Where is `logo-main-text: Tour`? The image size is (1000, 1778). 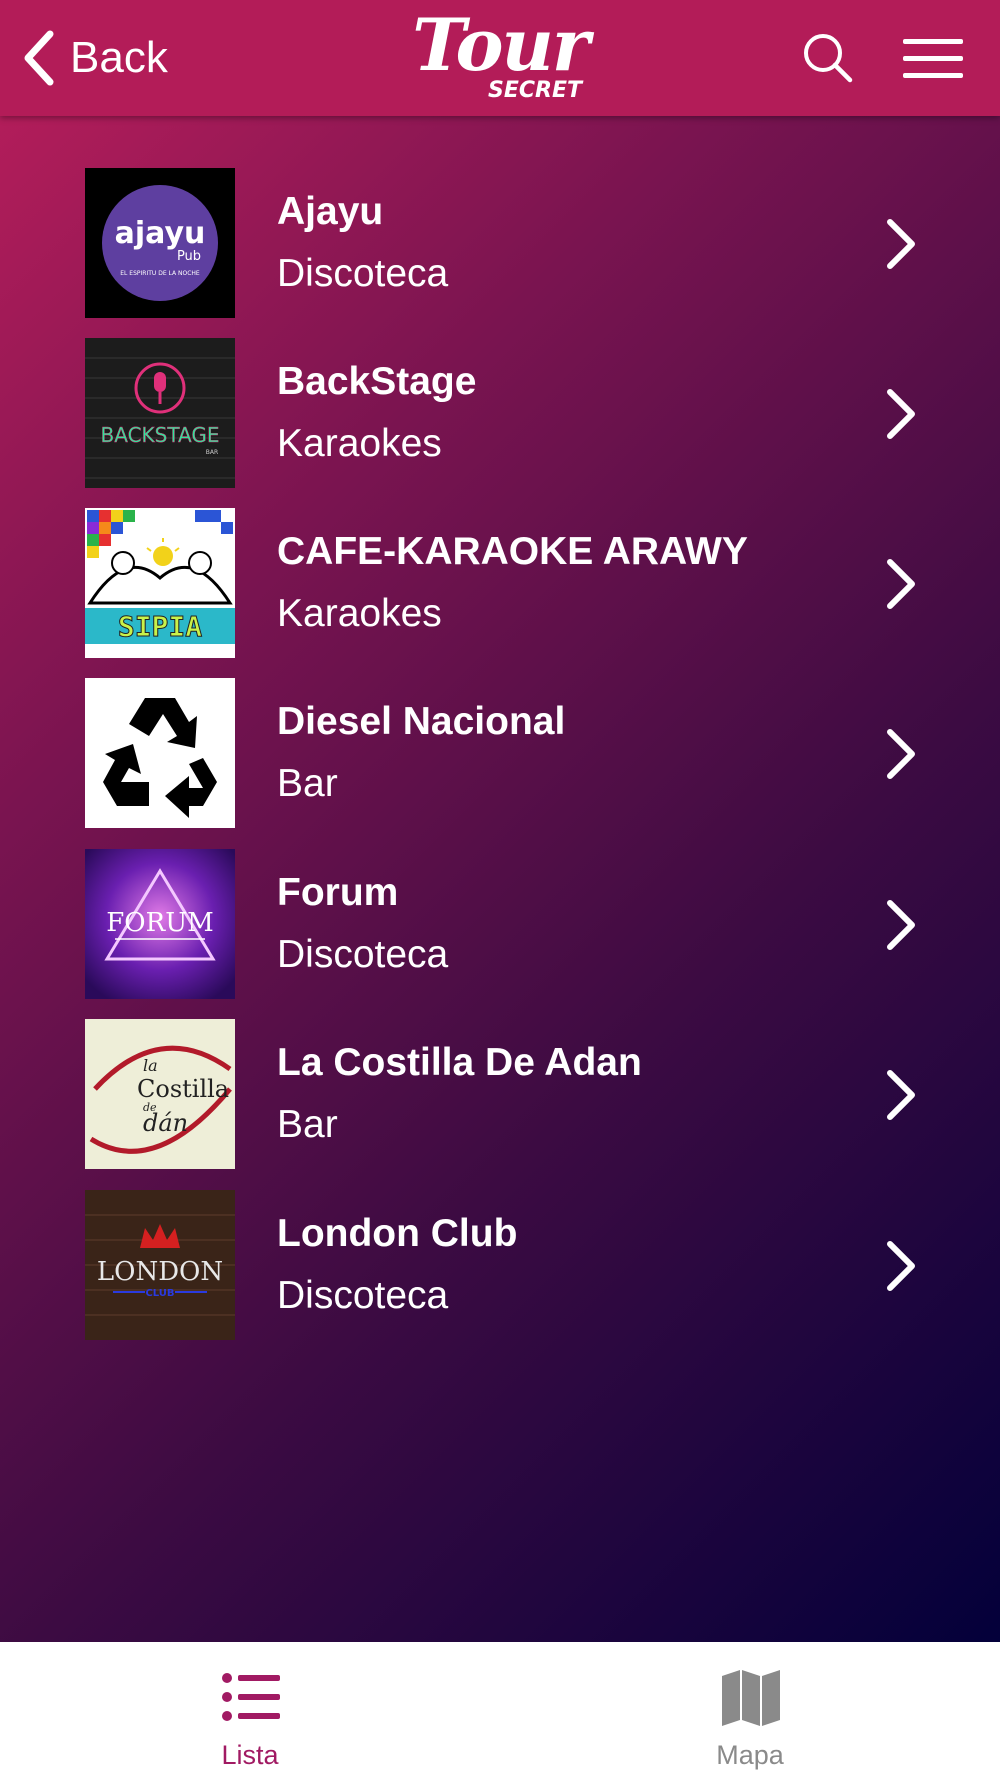 logo-main-text: Tour is located at coordinates (501, 44).